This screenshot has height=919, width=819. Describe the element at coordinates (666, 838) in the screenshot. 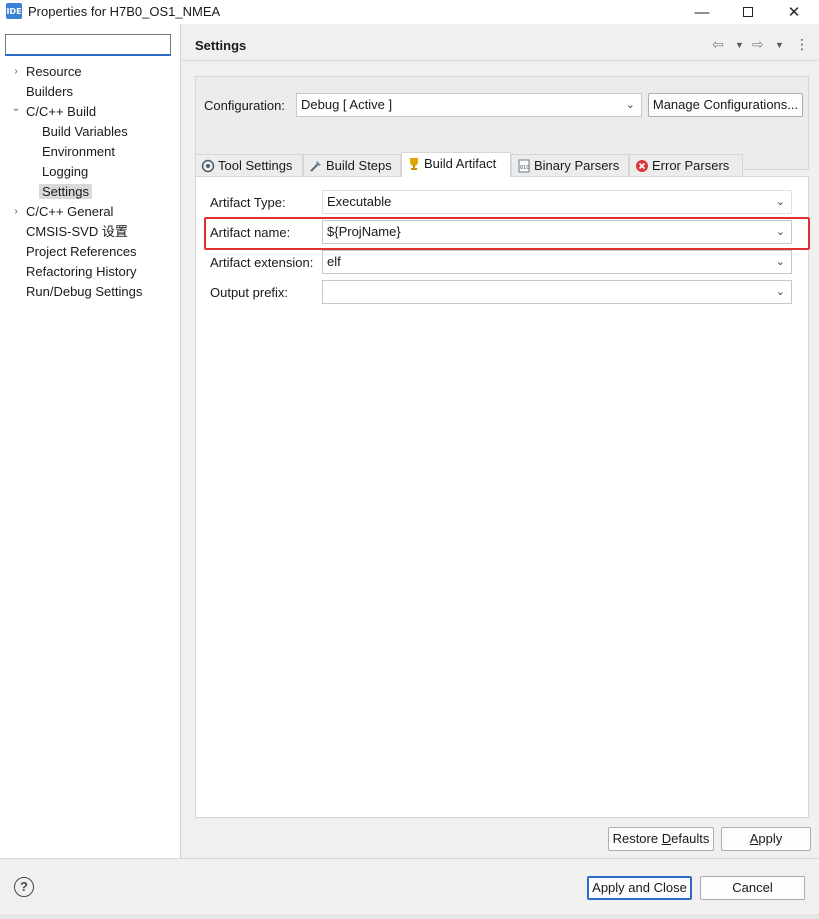

I see `restore-defaults-mnemonic: D` at that location.